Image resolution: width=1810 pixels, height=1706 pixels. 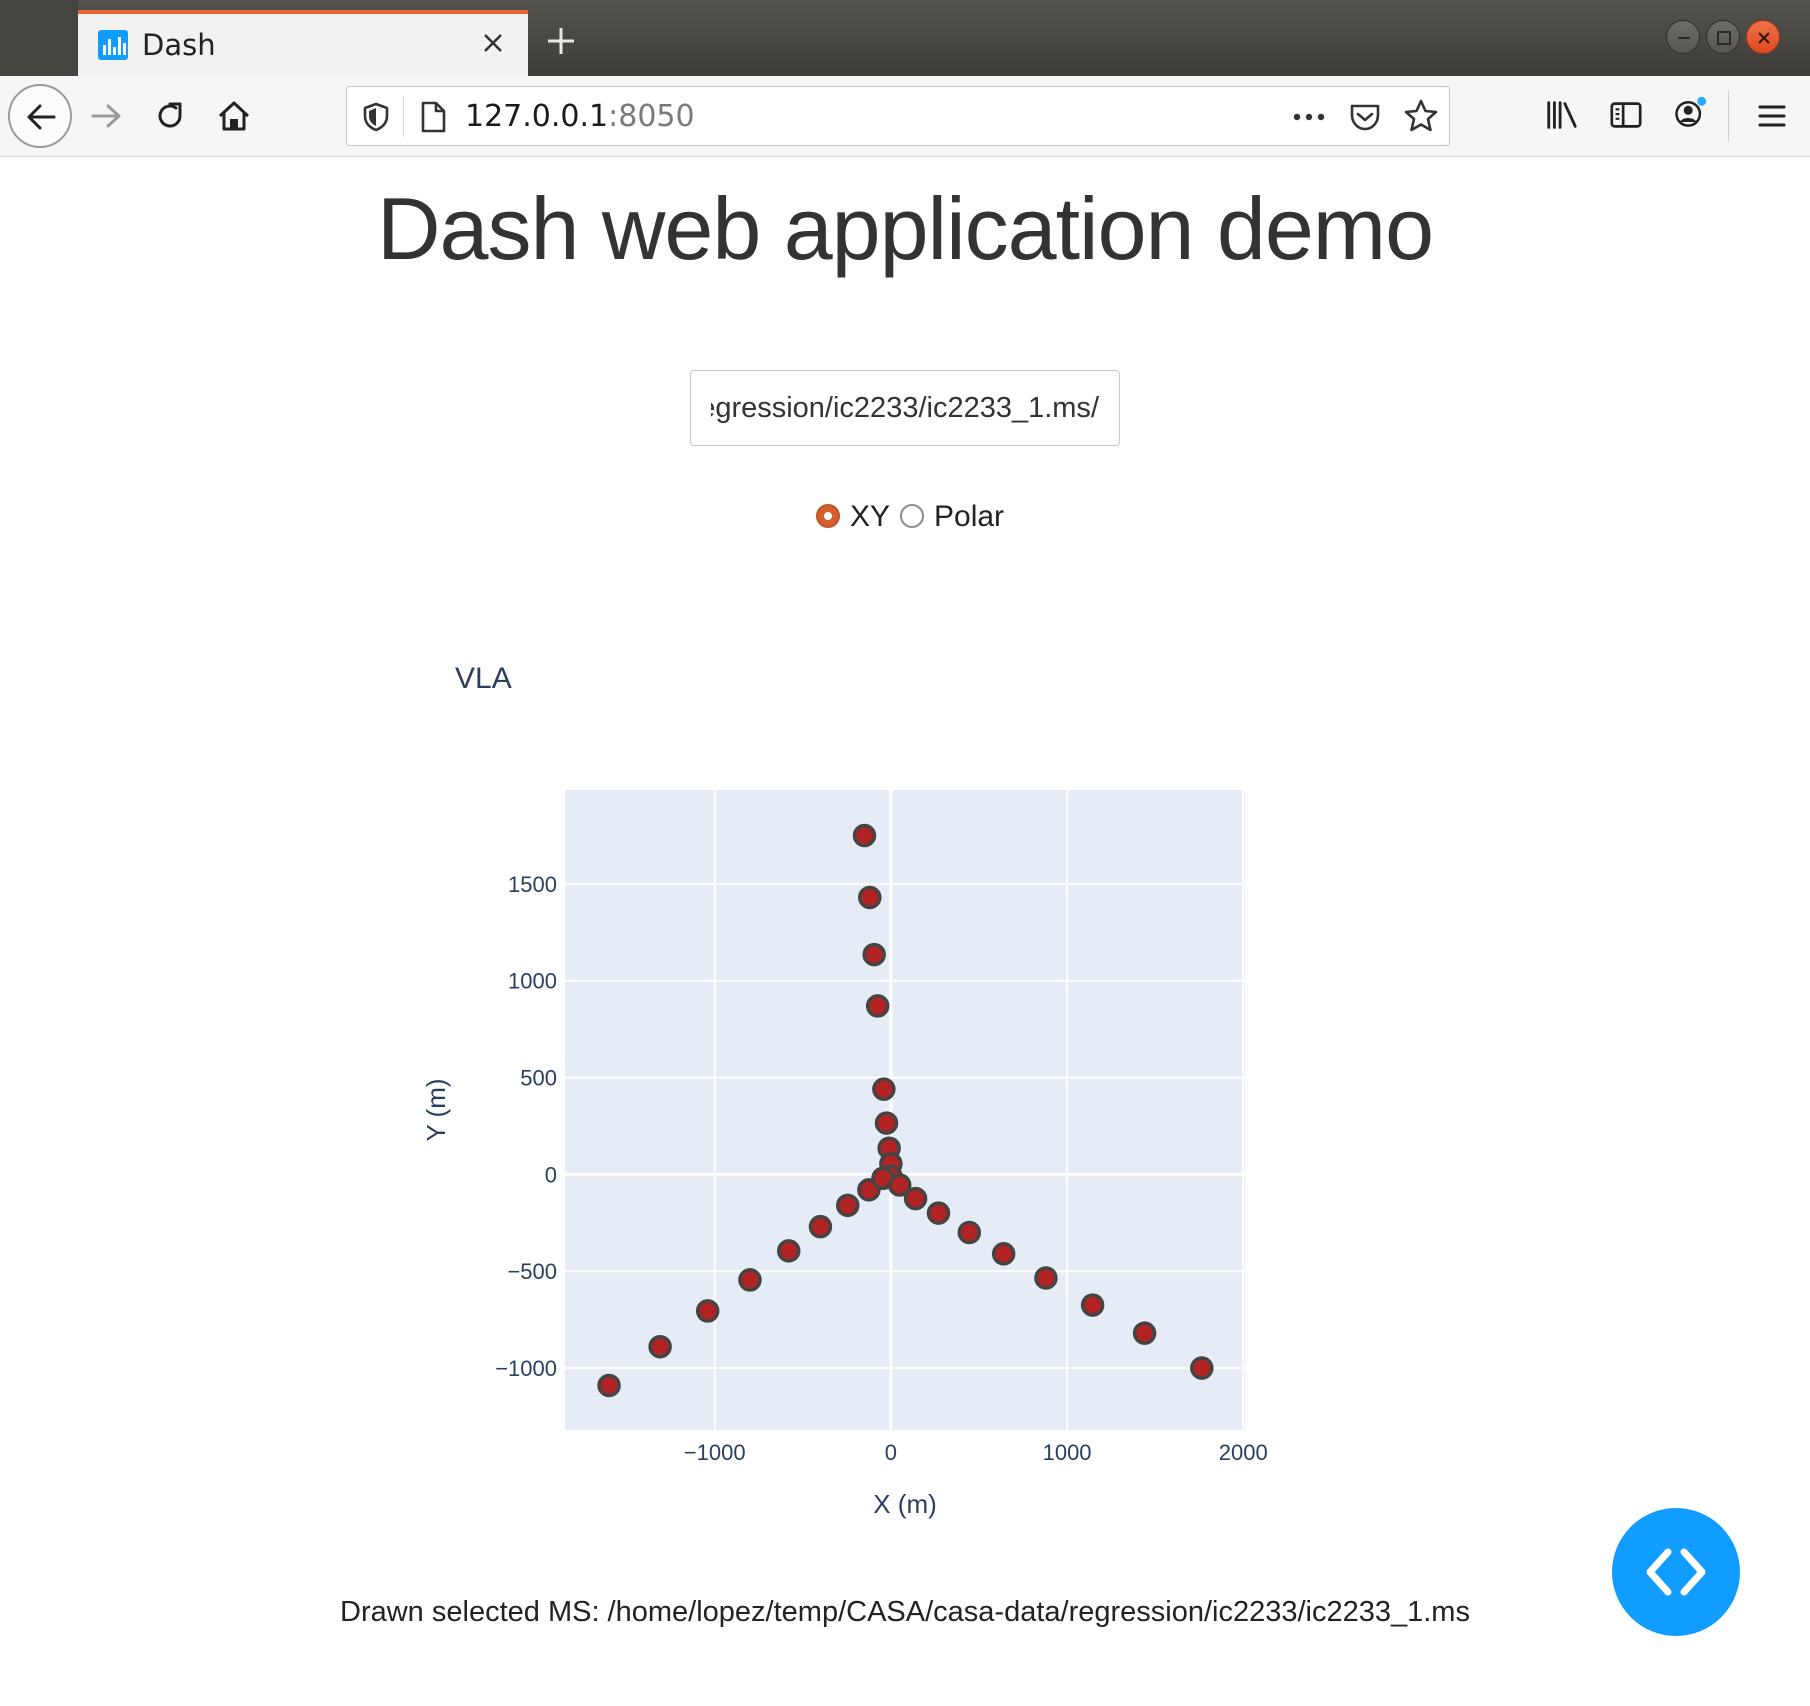 I want to click on pocket-icon, so click(x=1365, y=117).